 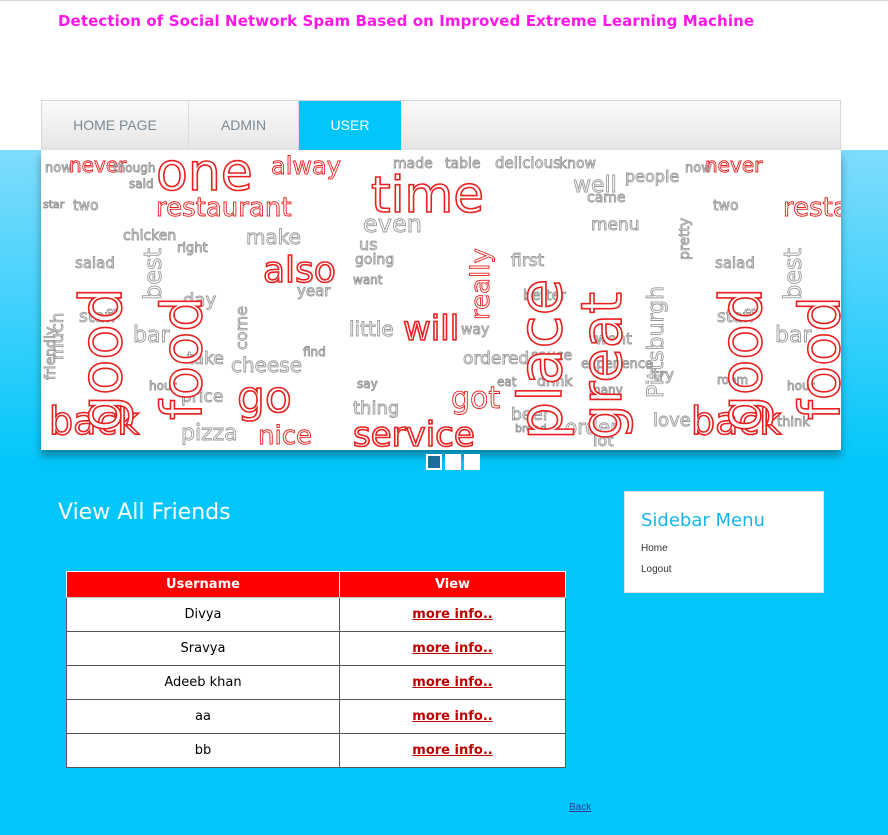 What do you see at coordinates (656, 342) in the screenshot?
I see `svg-text: Pittsburgh` at bounding box center [656, 342].